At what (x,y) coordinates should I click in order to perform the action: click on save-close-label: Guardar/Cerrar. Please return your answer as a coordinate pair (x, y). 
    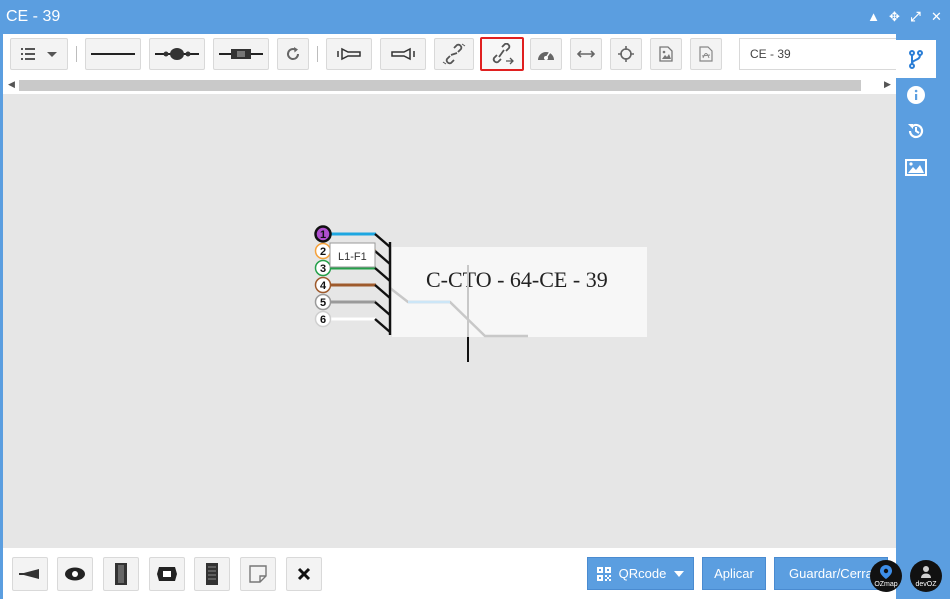
    Looking at the image, I should click on (833, 573).